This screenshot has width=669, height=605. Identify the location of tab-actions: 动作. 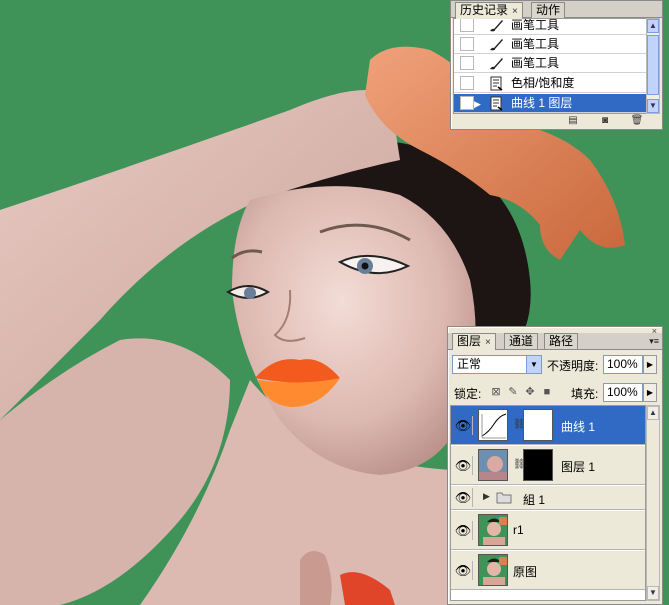
(548, 10).